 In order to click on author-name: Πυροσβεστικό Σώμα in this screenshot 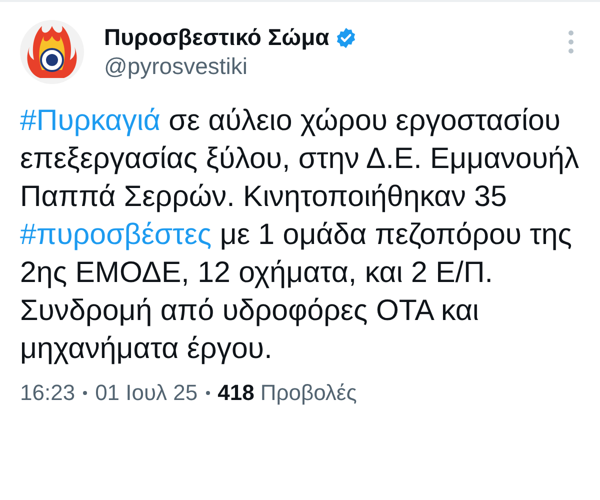, I will do `click(217, 37)`.